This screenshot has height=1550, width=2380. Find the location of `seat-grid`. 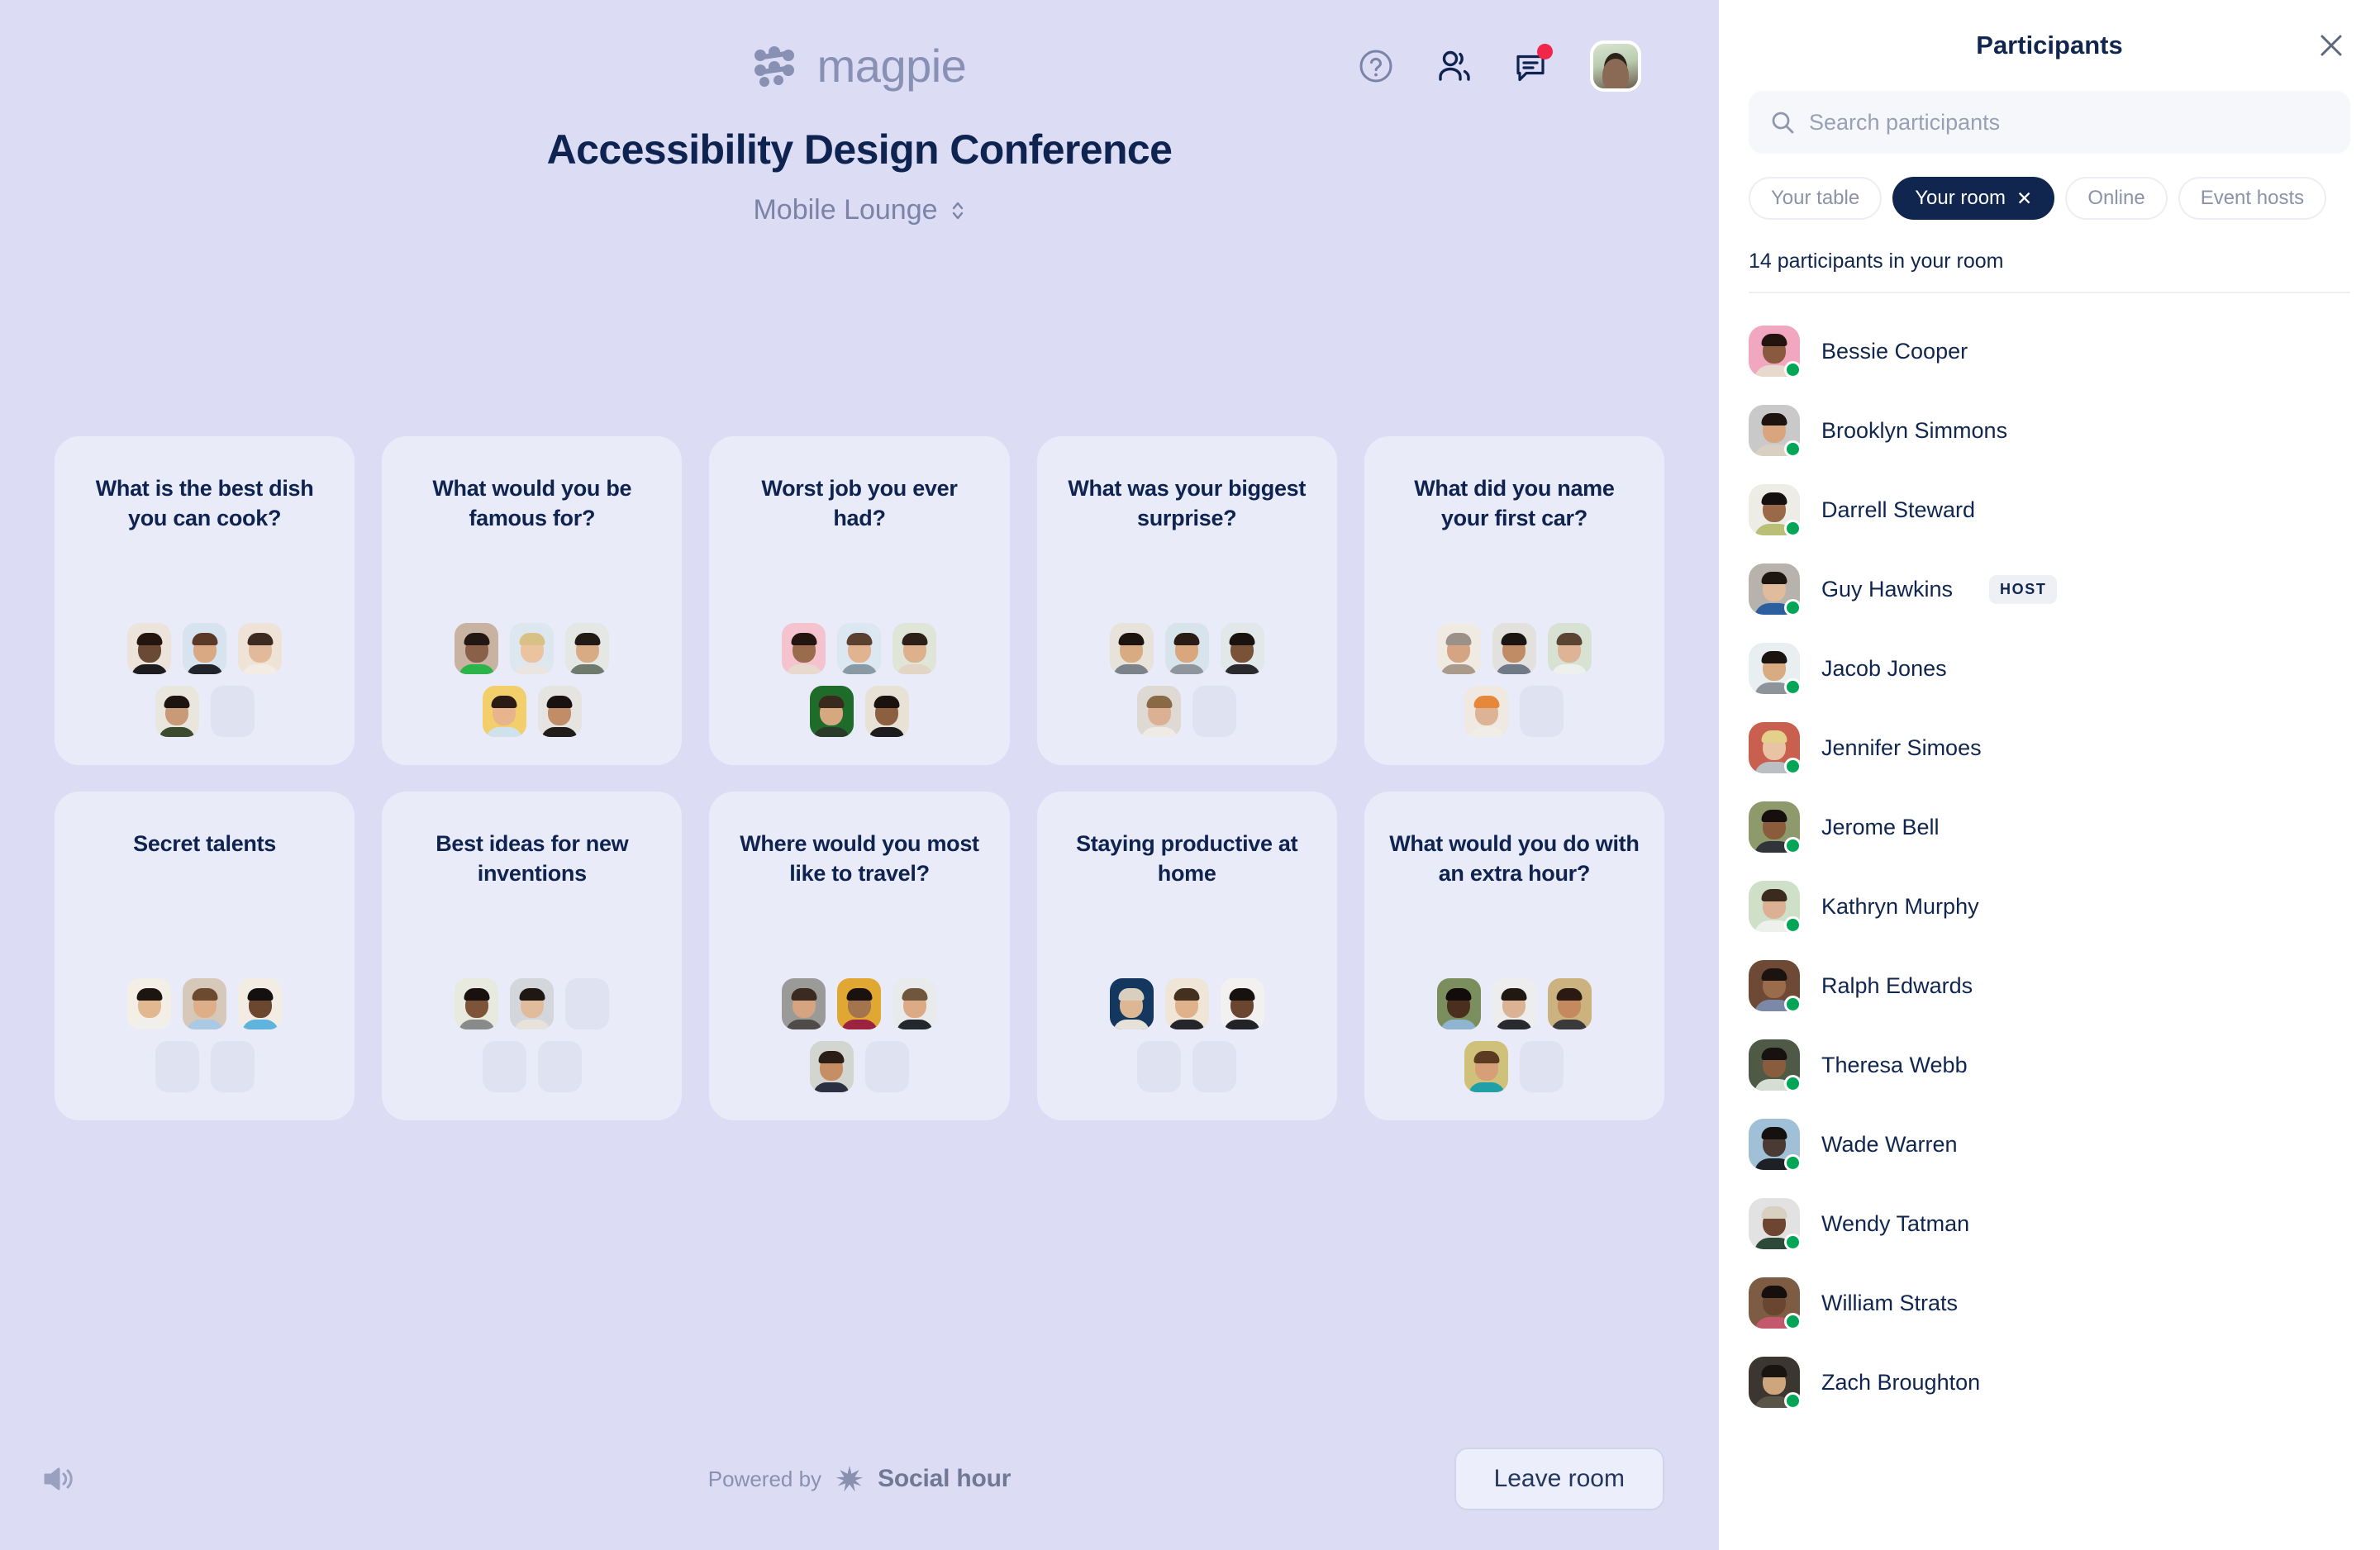

seat-grid is located at coordinates (1187, 683).